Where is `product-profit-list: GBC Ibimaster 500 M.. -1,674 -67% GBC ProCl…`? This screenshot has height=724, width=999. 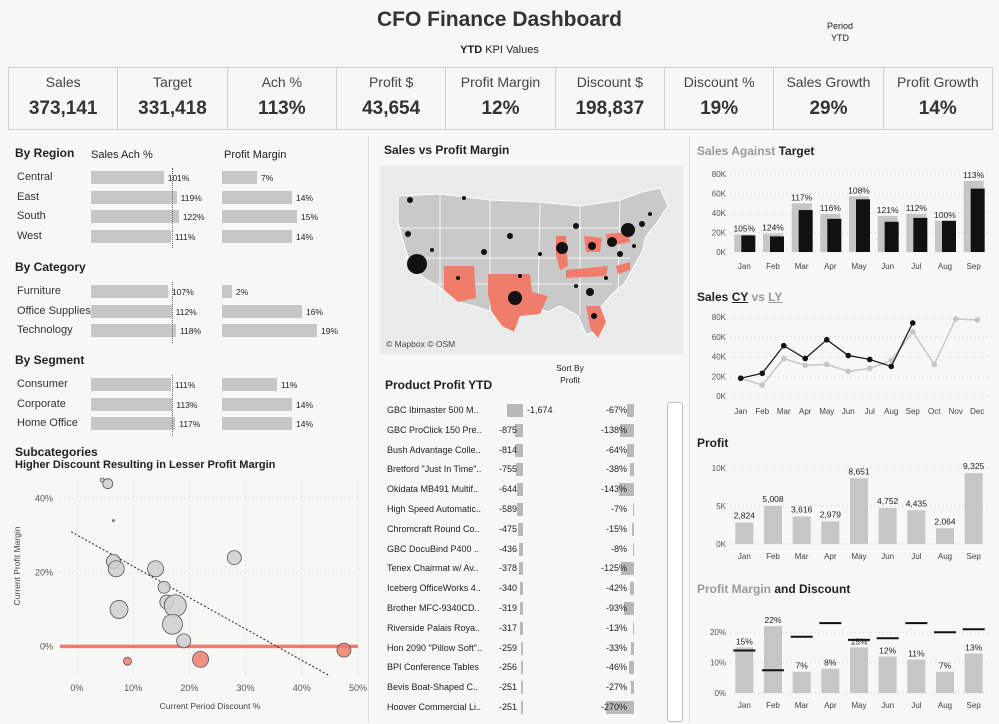 product-profit-list: GBC Ibimaster 500 M.. -1,674 -67% GBC ProCl… is located at coordinates (527, 562).